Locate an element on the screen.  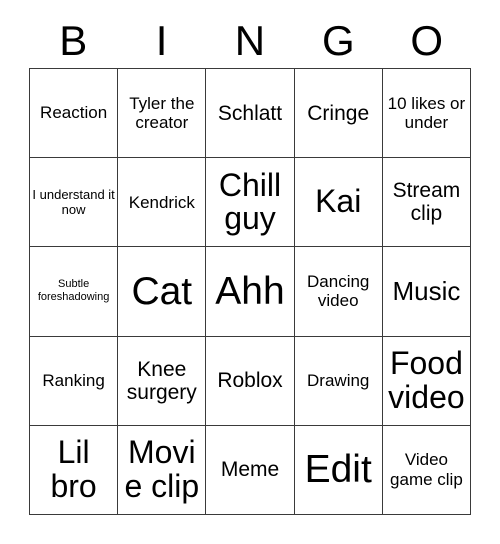
bingo-cell: Subtle foreshadowing is located at coordinates (74, 292).